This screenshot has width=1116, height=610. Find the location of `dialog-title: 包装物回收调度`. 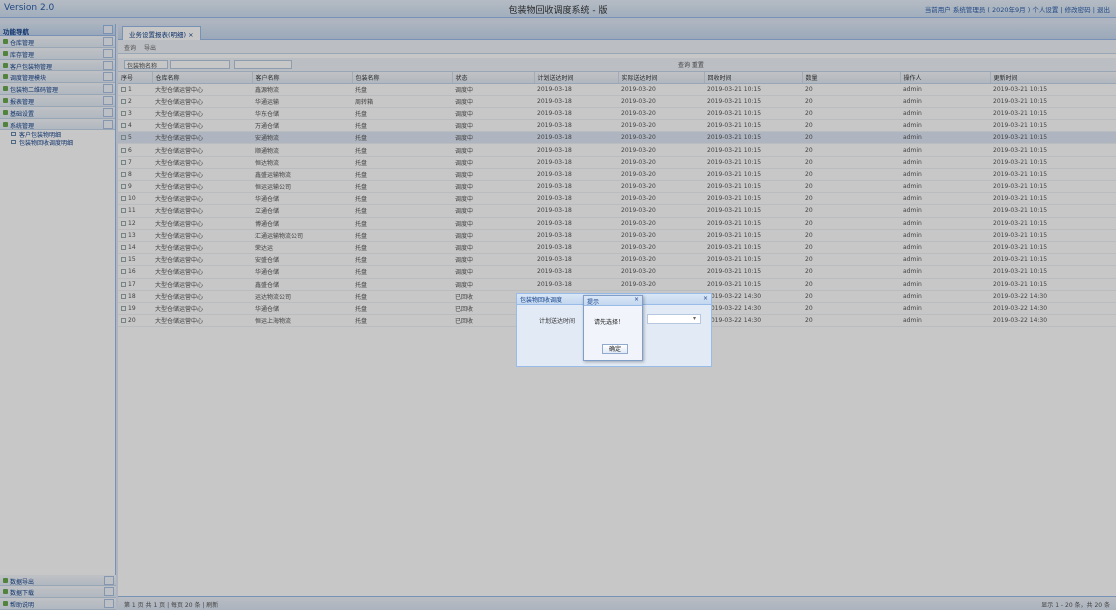

dialog-title: 包装物回收调度 is located at coordinates (541, 300).